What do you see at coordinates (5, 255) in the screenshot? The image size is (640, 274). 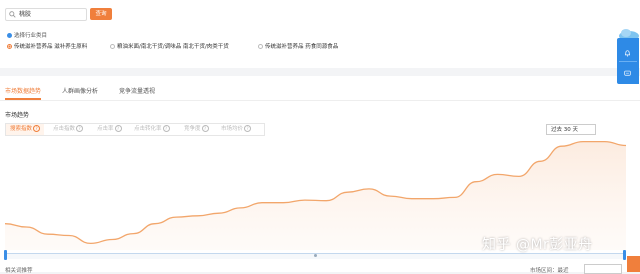 I see `scrollbar-left-handle` at bounding box center [5, 255].